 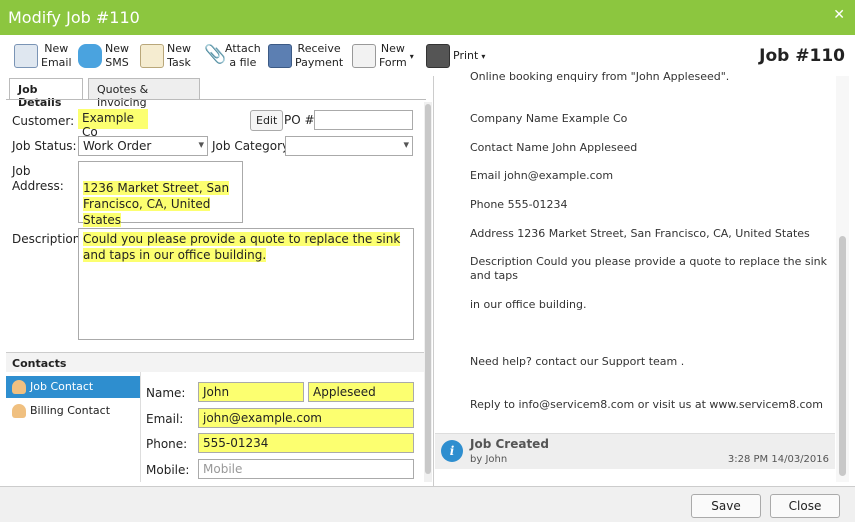 I want to click on new-form-label: New Form, so click(x=393, y=55).